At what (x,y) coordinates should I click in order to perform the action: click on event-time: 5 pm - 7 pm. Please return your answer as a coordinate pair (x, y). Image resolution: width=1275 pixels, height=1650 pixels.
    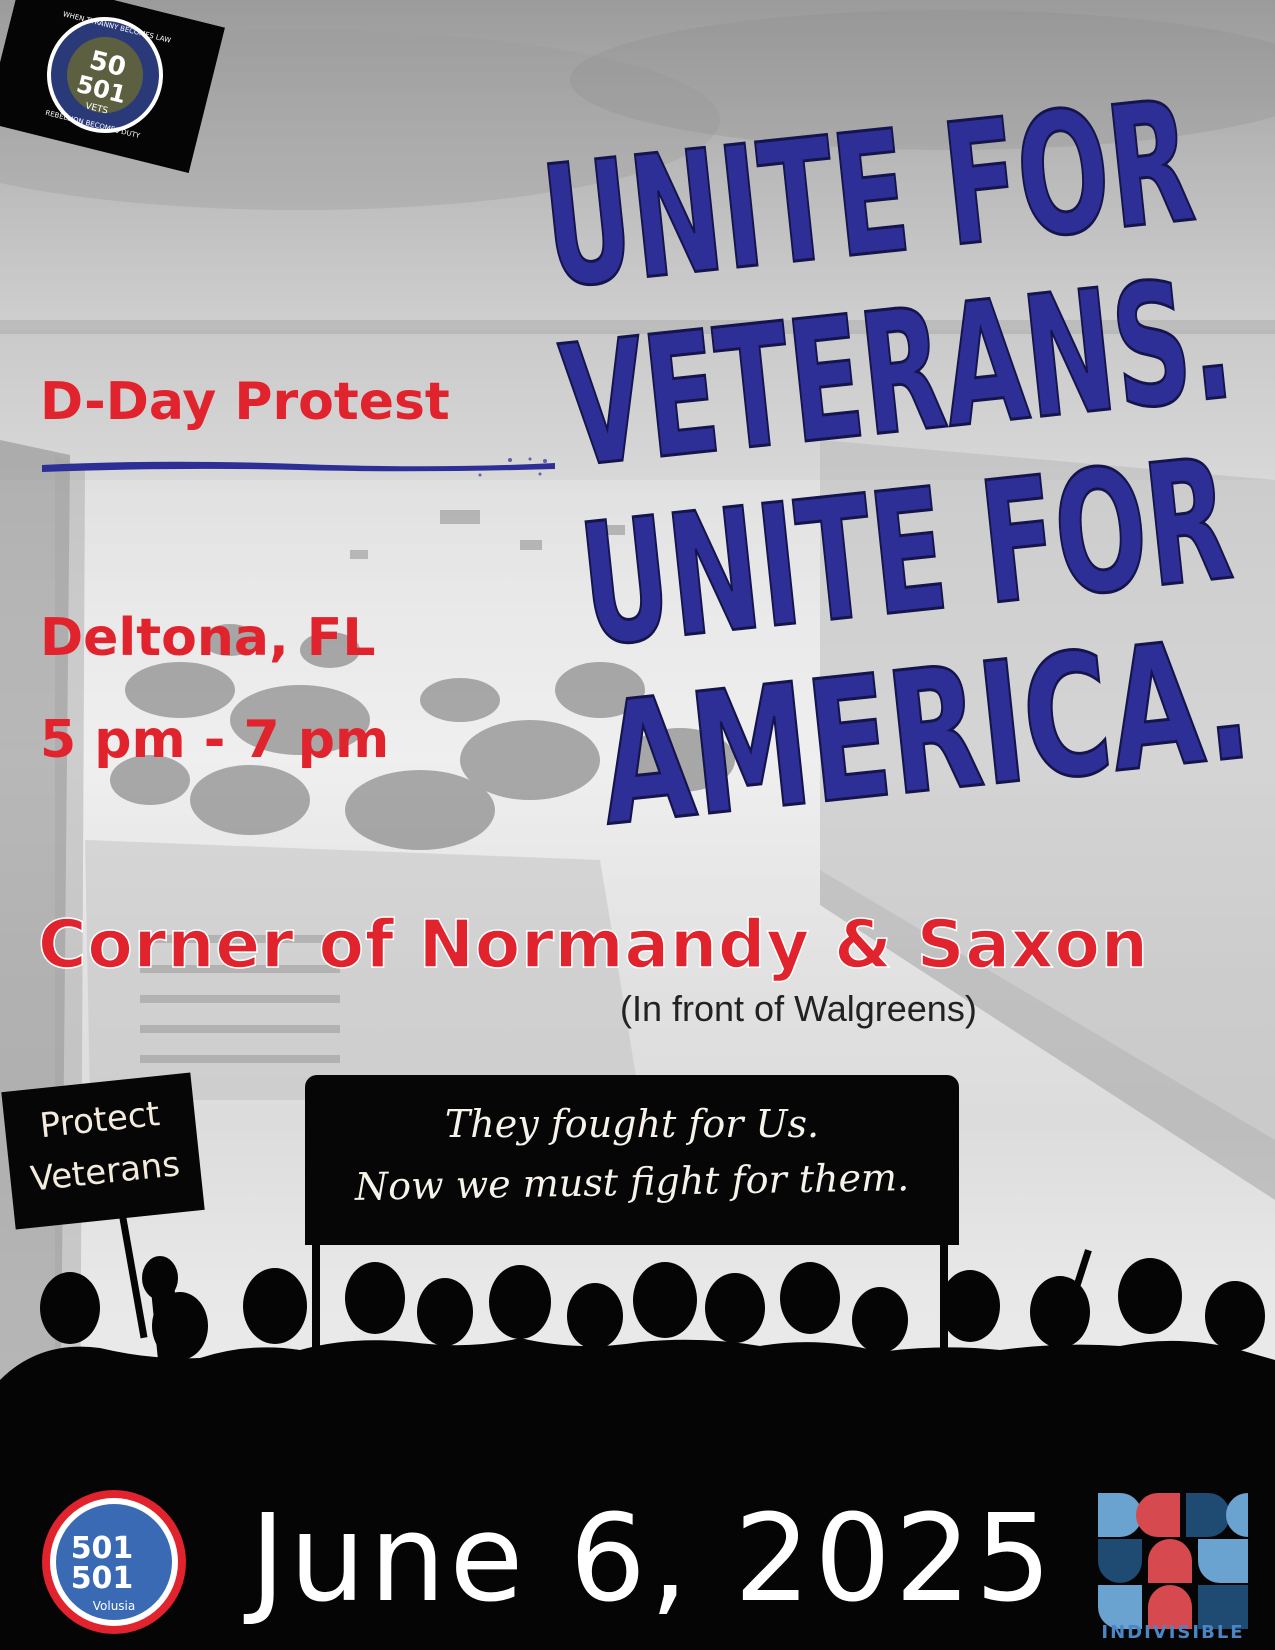
    Looking at the image, I should click on (215, 740).